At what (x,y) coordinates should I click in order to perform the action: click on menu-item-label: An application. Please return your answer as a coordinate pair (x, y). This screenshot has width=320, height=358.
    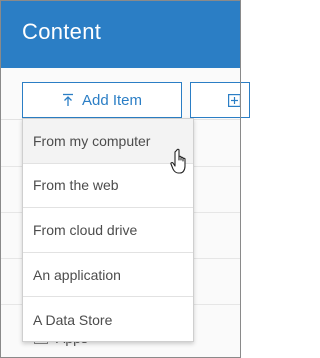
    Looking at the image, I should click on (77, 274).